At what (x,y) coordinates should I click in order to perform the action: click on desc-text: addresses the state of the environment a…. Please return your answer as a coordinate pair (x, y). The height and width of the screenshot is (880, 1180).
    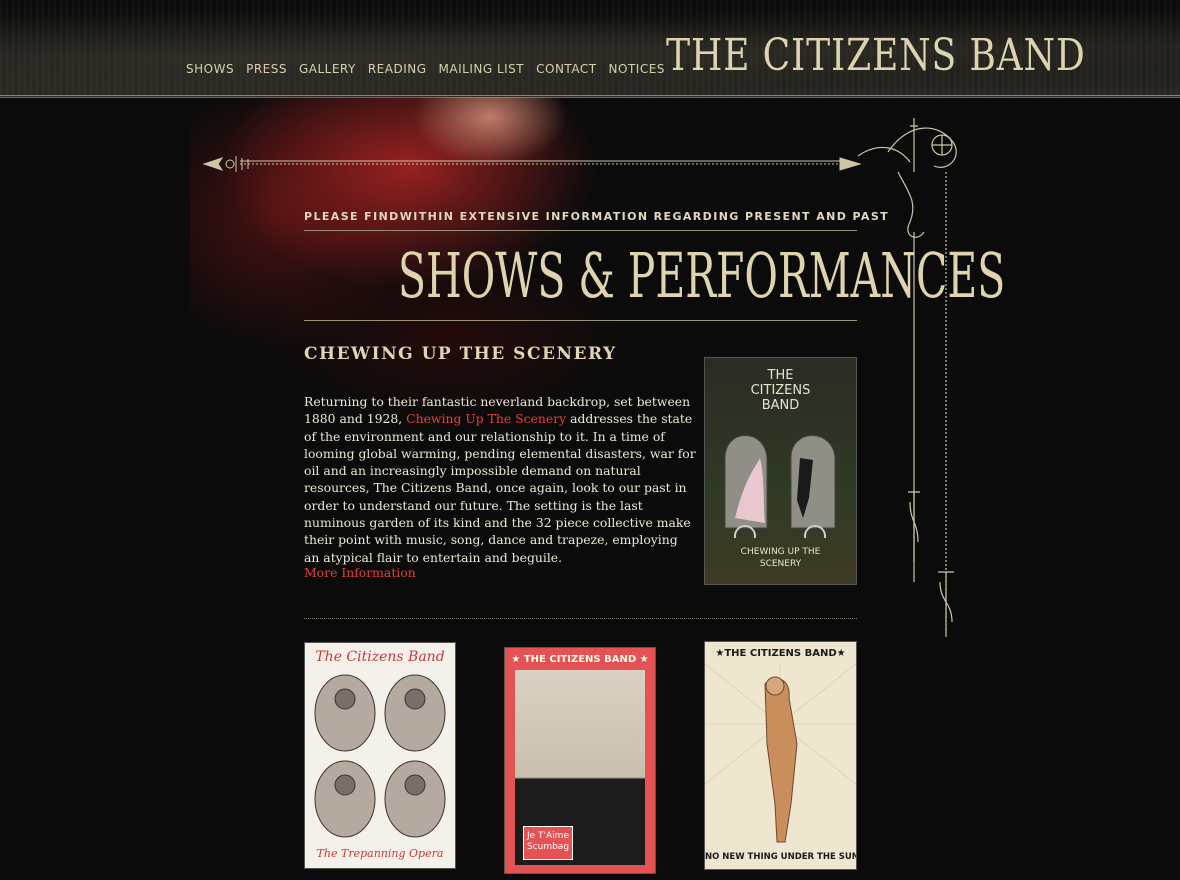
    Looking at the image, I should click on (500, 488).